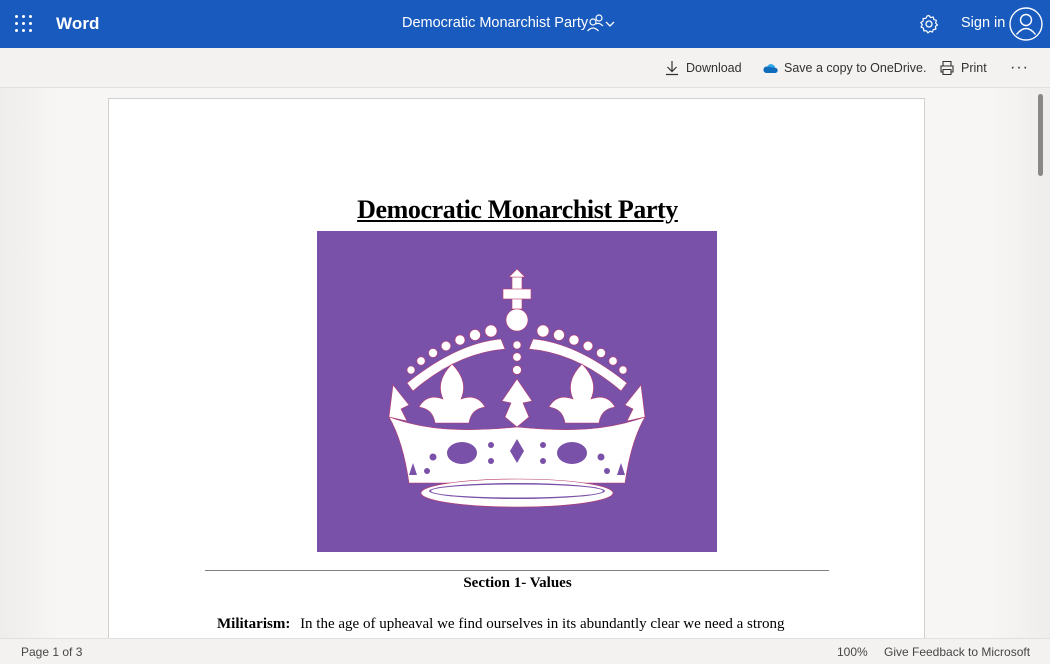 This screenshot has height=664, width=1050. What do you see at coordinates (1040, 135) in the screenshot?
I see `vertical-scrollbar` at bounding box center [1040, 135].